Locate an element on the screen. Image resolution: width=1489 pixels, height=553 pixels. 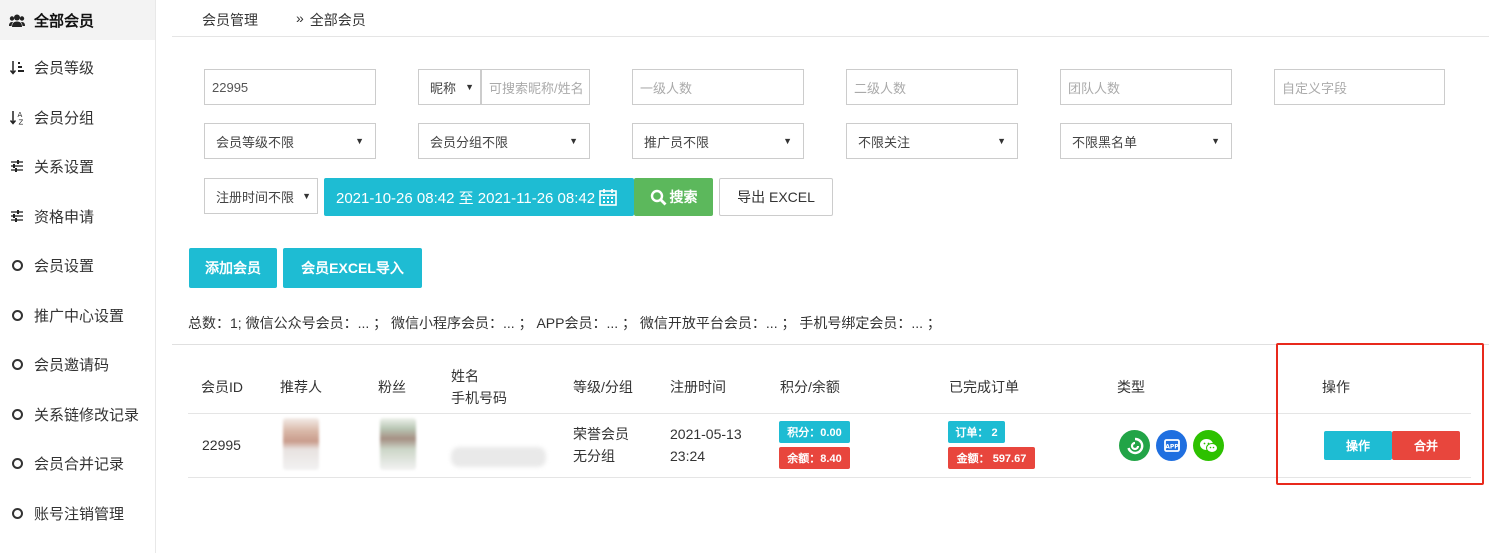
nickname-type-select: 昵称 ▼ is located at coordinates (449, 87).